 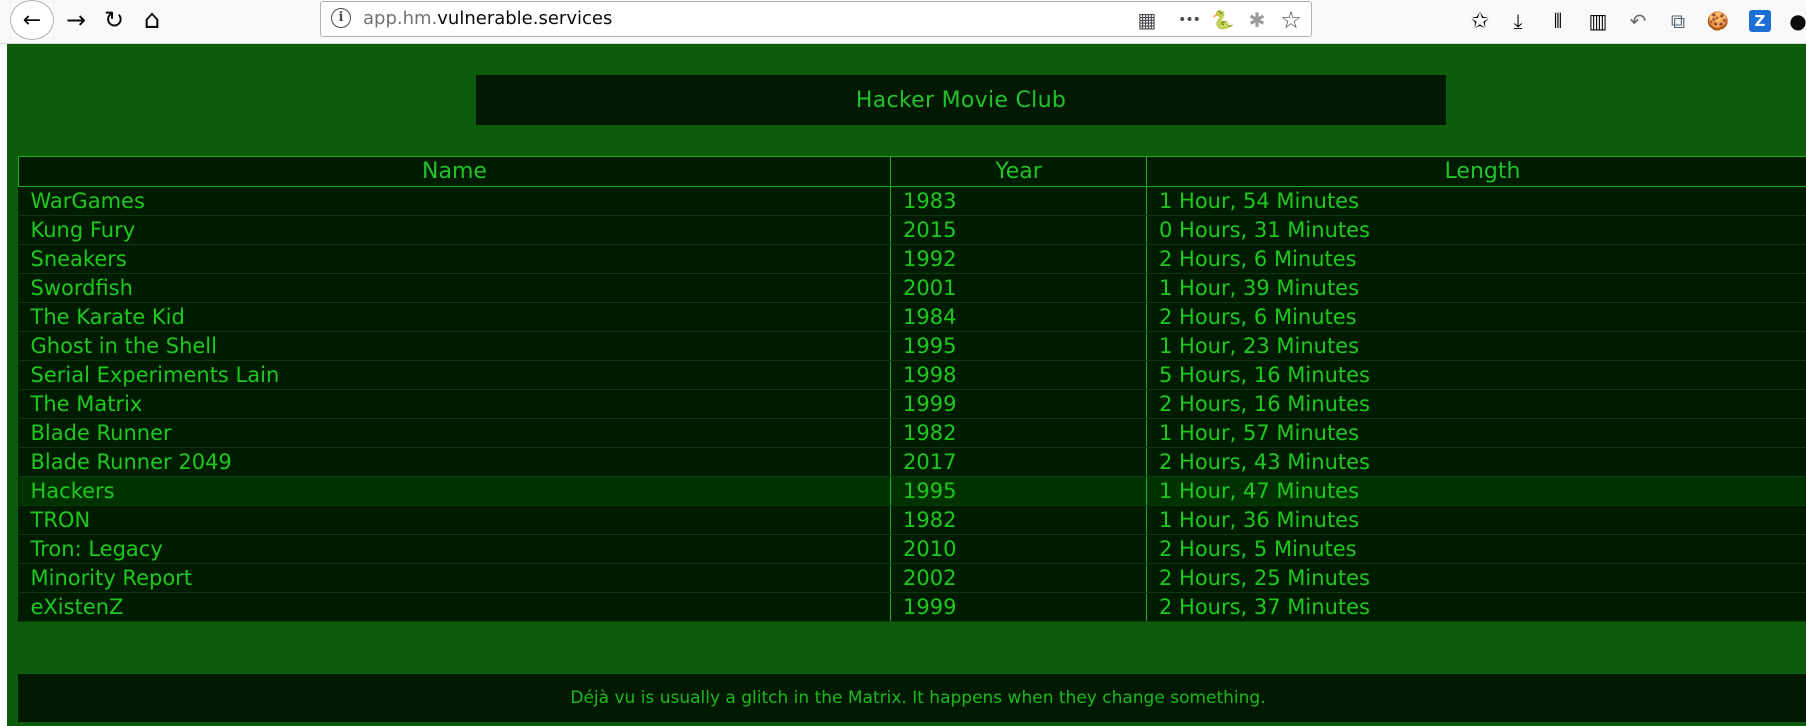 I want to click on table-row: Kung Fury 2015 0 Hours, 31 Minutes, so click(x=912, y=230).